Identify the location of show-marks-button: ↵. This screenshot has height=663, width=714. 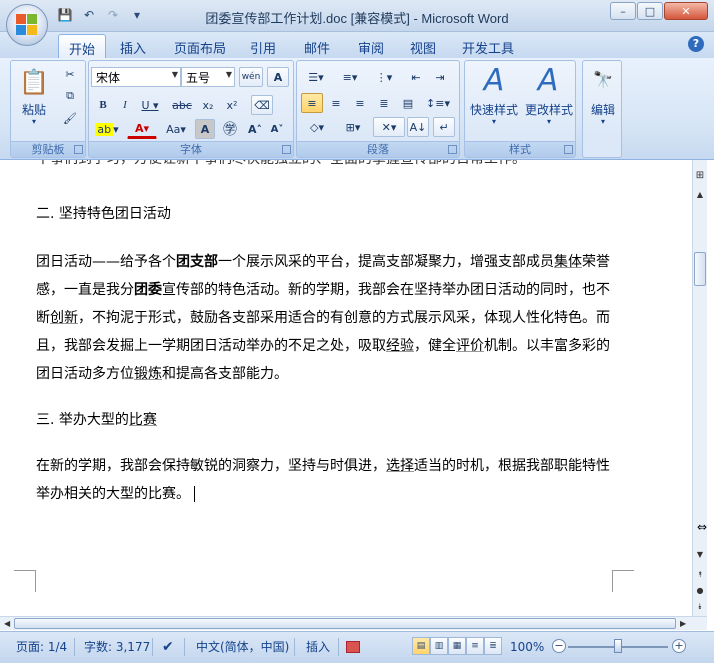
(444, 127).